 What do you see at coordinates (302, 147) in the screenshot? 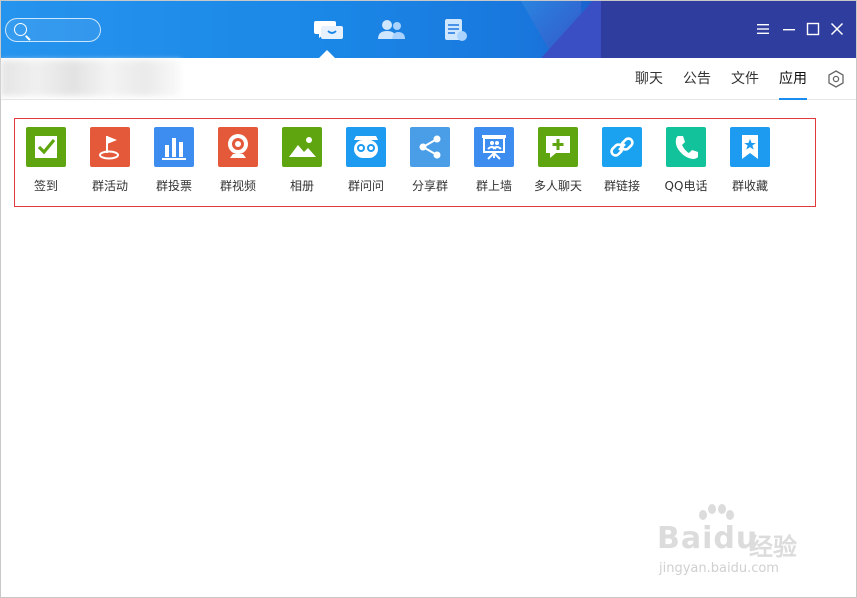
I see `photo-icon` at bounding box center [302, 147].